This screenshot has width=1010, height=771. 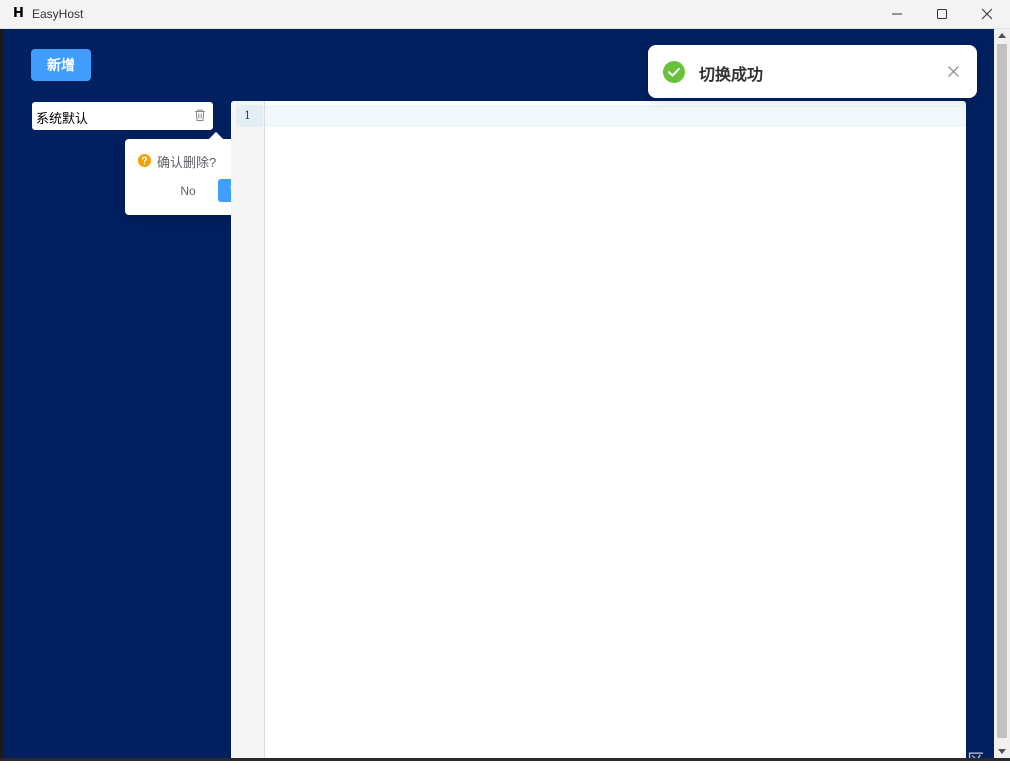 I want to click on close-icon, so click(x=987, y=14).